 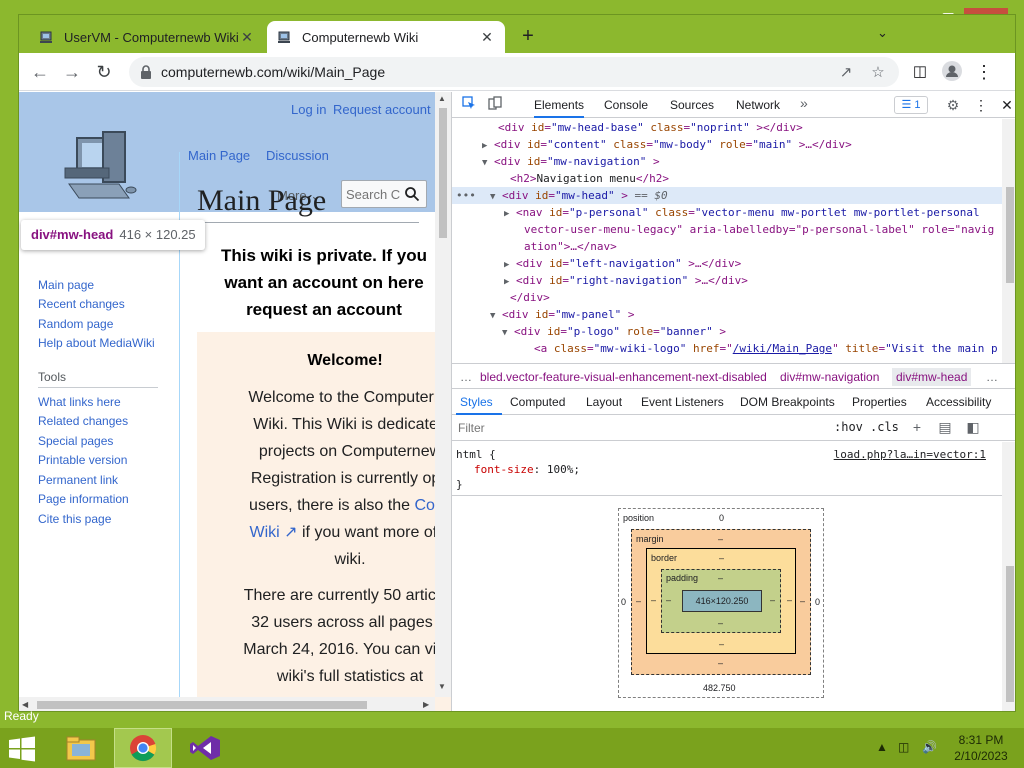 What do you see at coordinates (264, 532) in the screenshot?
I see `wiki-external-link: Wiki` at bounding box center [264, 532].